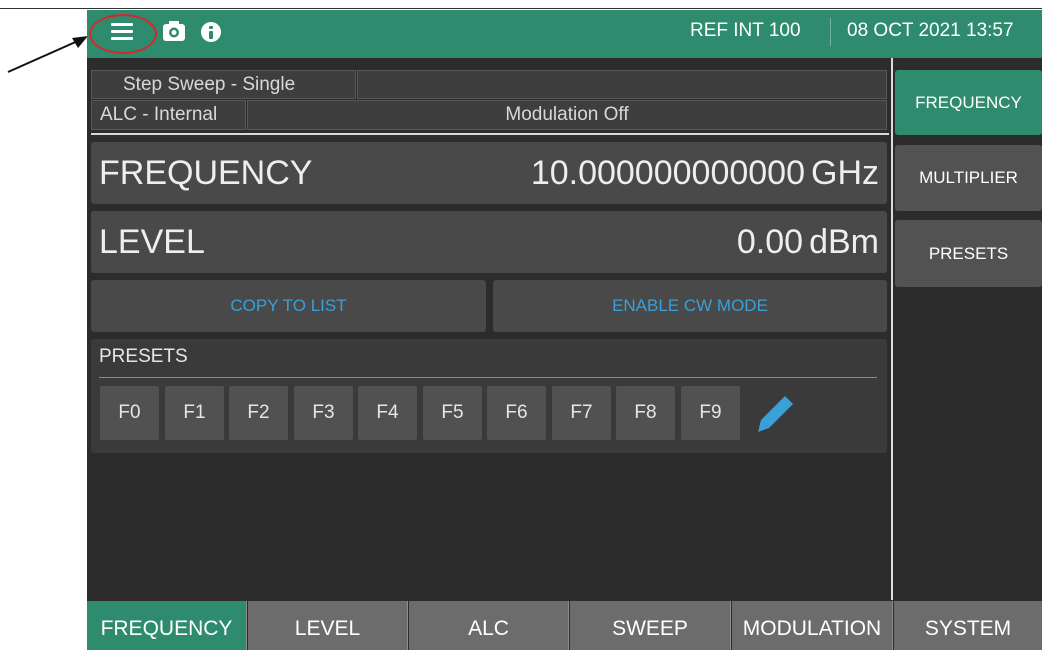 This screenshot has height=656, width=1042. I want to click on preset-key-f7: F7, so click(581, 413).